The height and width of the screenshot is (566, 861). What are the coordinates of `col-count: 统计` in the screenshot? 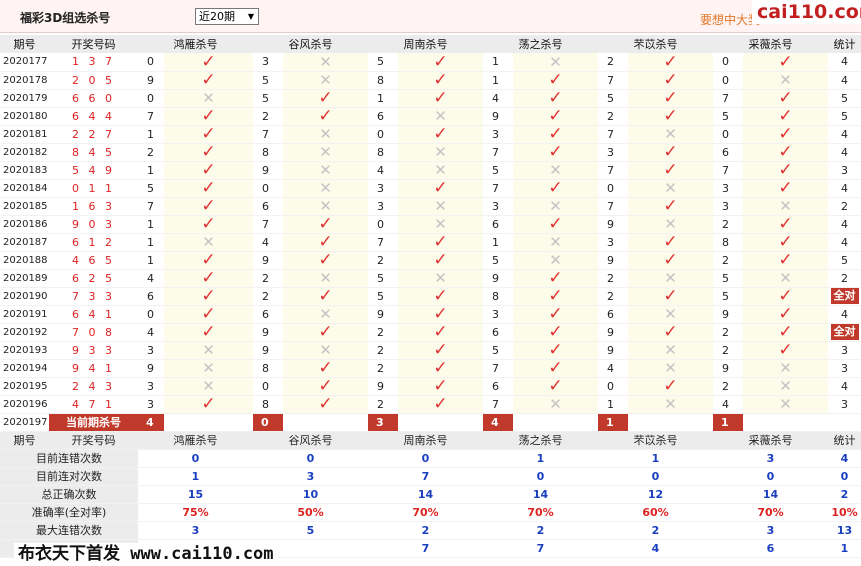 It's located at (844, 440).